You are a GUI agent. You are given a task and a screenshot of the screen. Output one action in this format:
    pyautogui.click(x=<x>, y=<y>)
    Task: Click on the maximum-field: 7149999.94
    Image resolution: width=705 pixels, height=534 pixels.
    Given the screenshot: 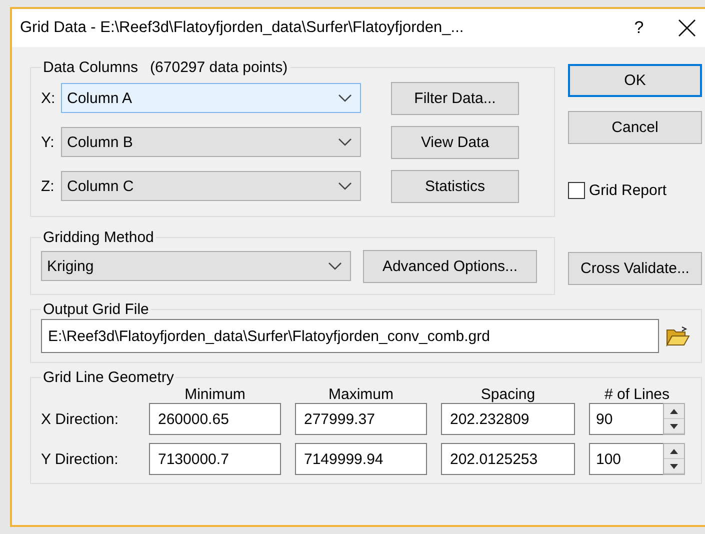 What is the action you would take?
    pyautogui.click(x=361, y=459)
    